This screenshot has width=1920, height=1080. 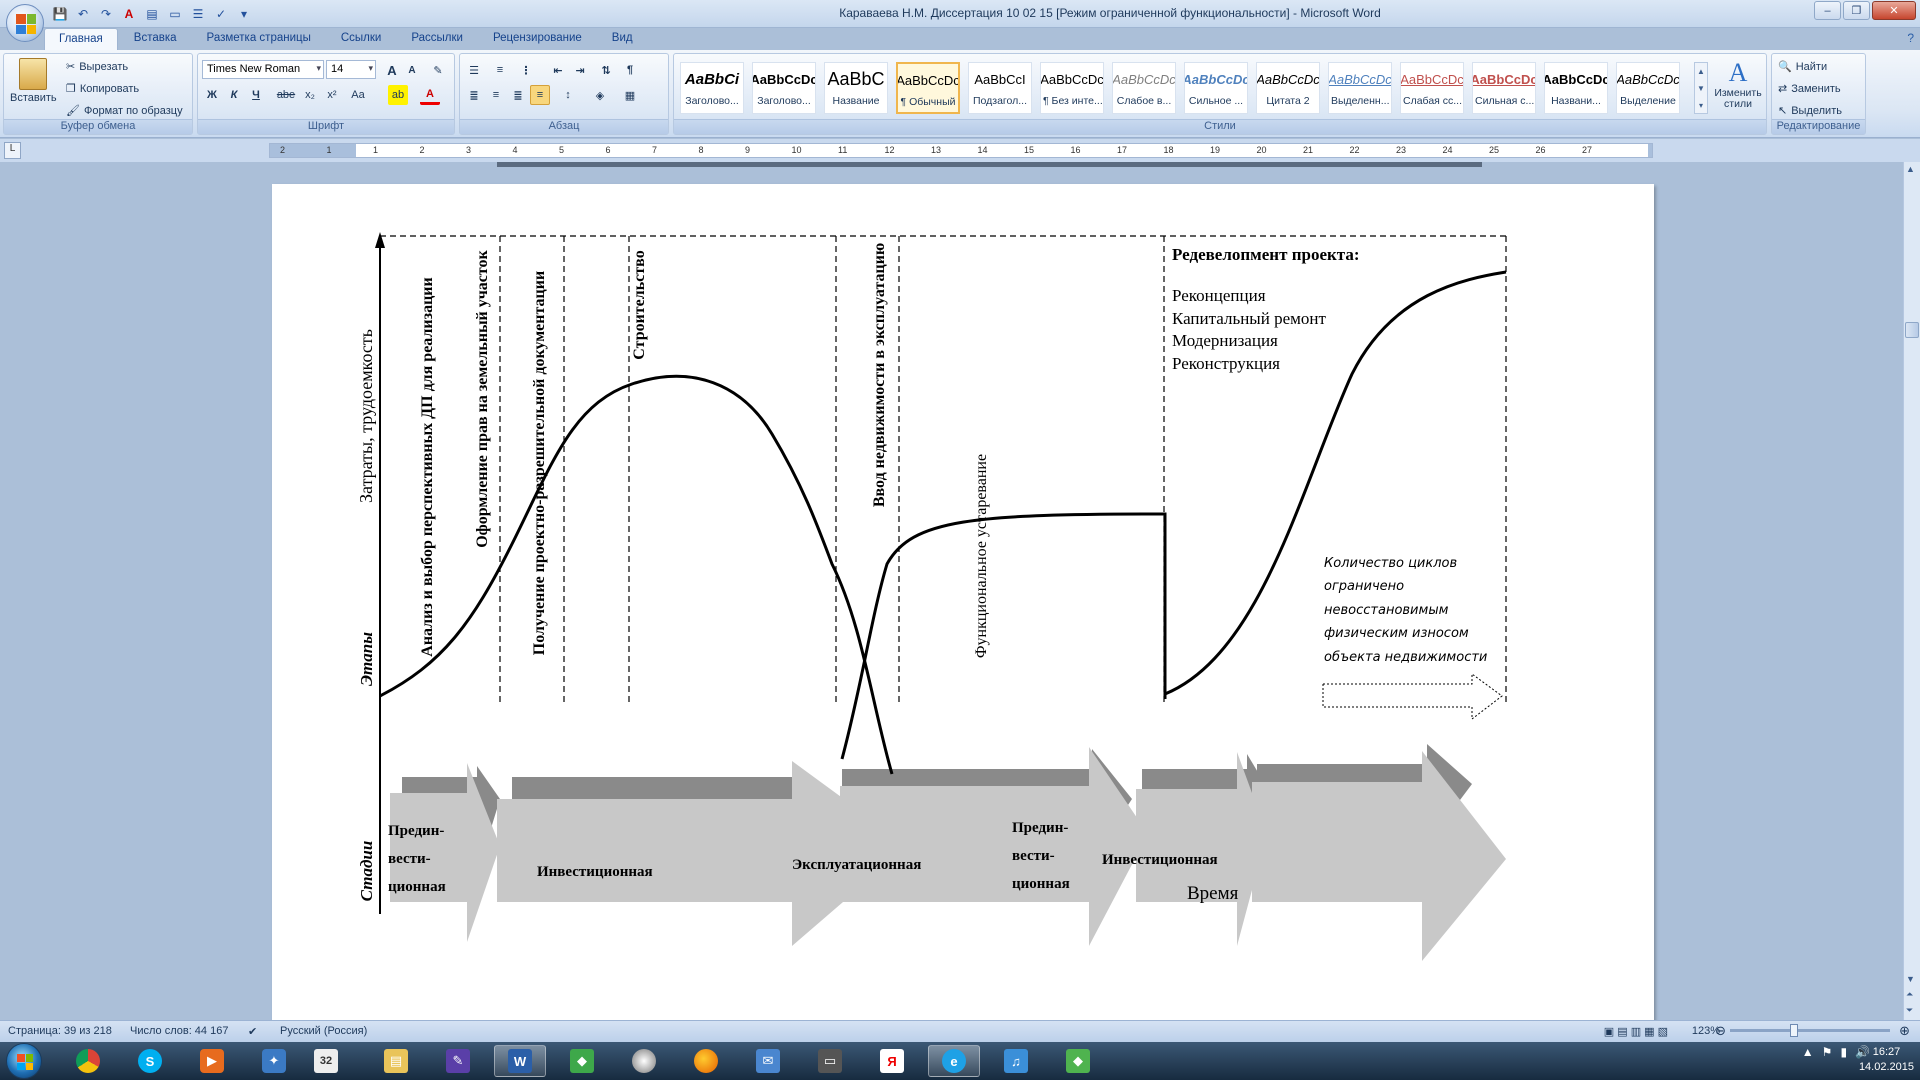 I want to click on network-icon: ✦, so click(x=274, y=1061).